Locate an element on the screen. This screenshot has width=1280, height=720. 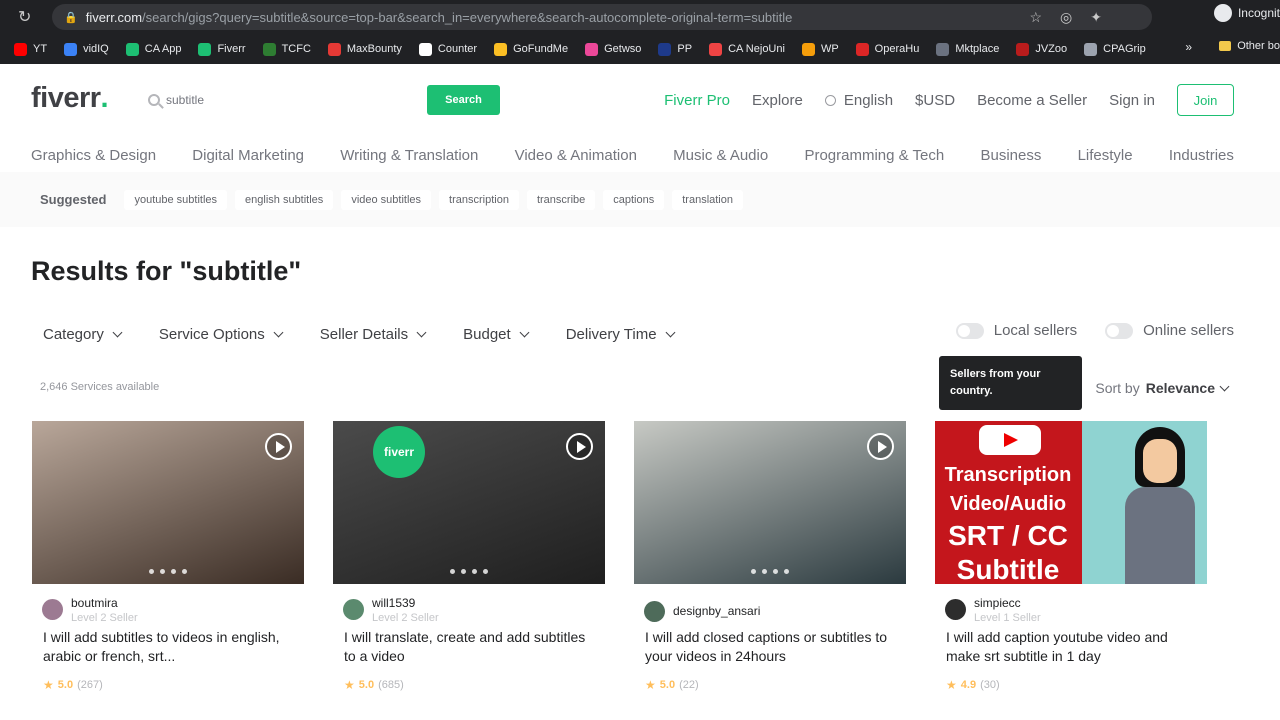
filter-dropdown: Delivery Time is located at coordinates (620, 334).